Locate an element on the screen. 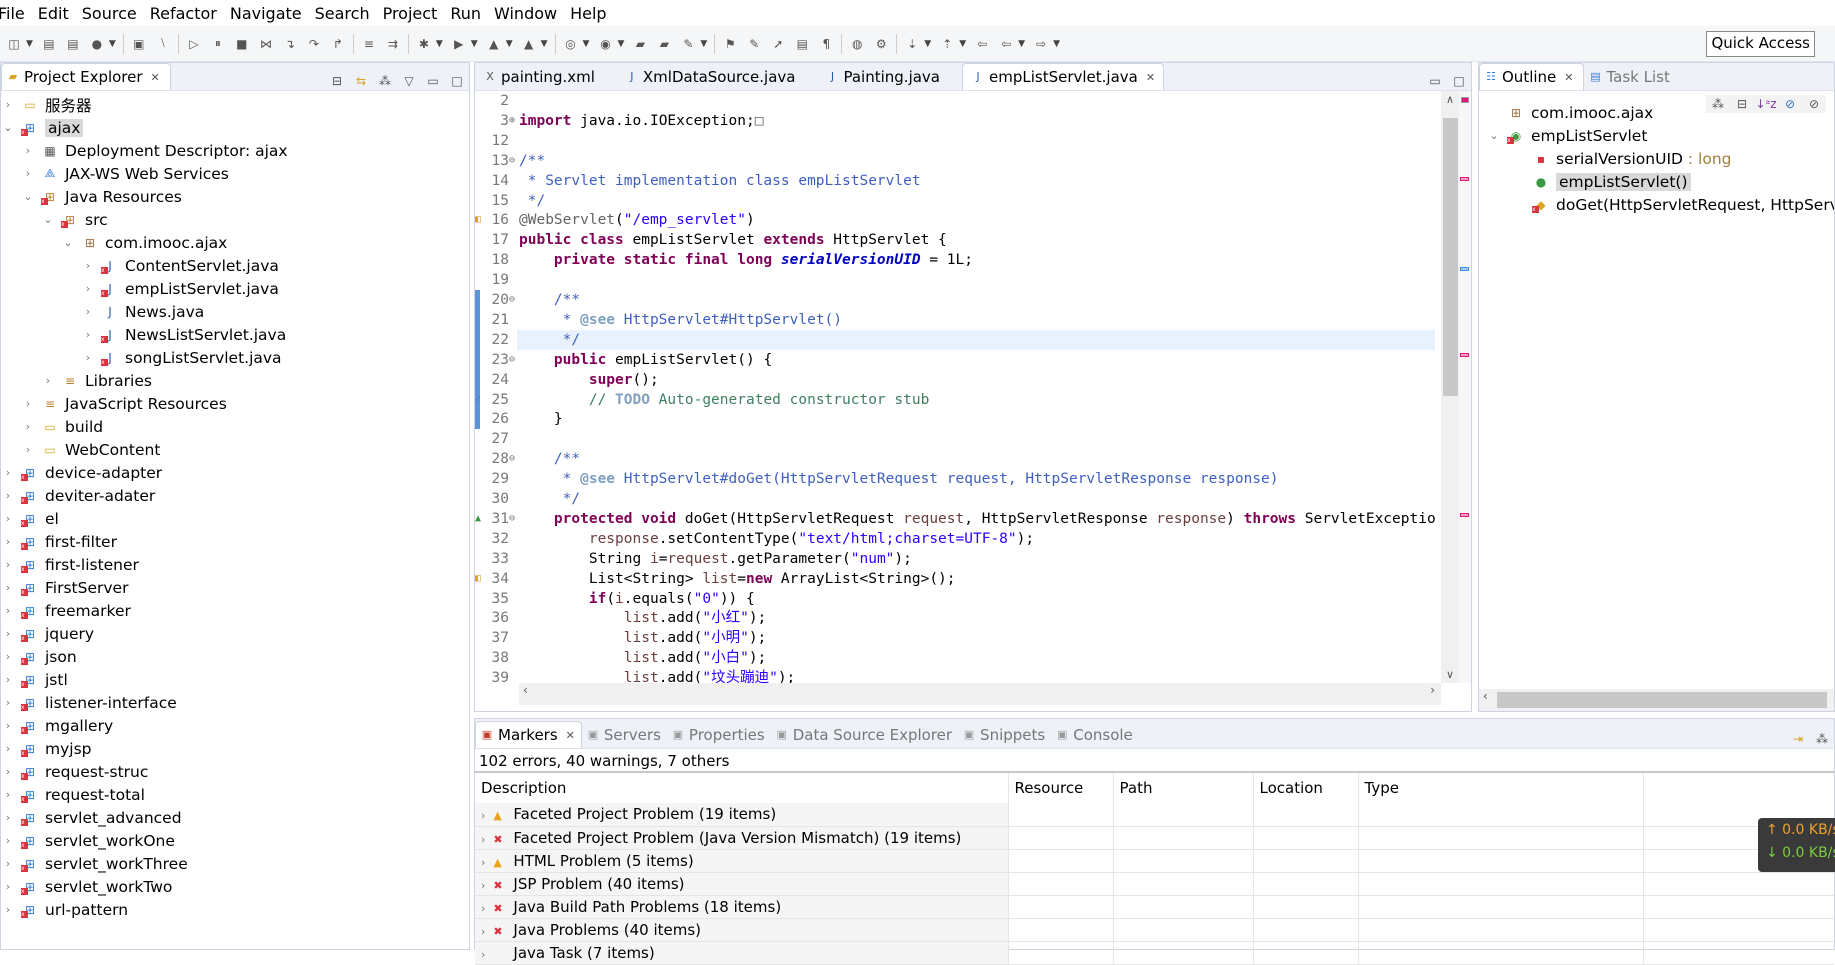 The width and height of the screenshot is (1835, 965). search-icon: ✎ is located at coordinates (688, 44).